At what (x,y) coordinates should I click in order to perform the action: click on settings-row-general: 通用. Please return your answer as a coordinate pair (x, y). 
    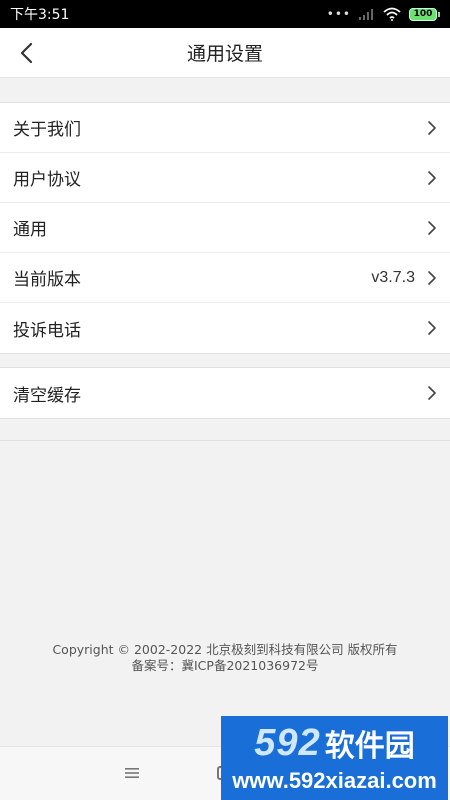
    Looking at the image, I should click on (225, 228).